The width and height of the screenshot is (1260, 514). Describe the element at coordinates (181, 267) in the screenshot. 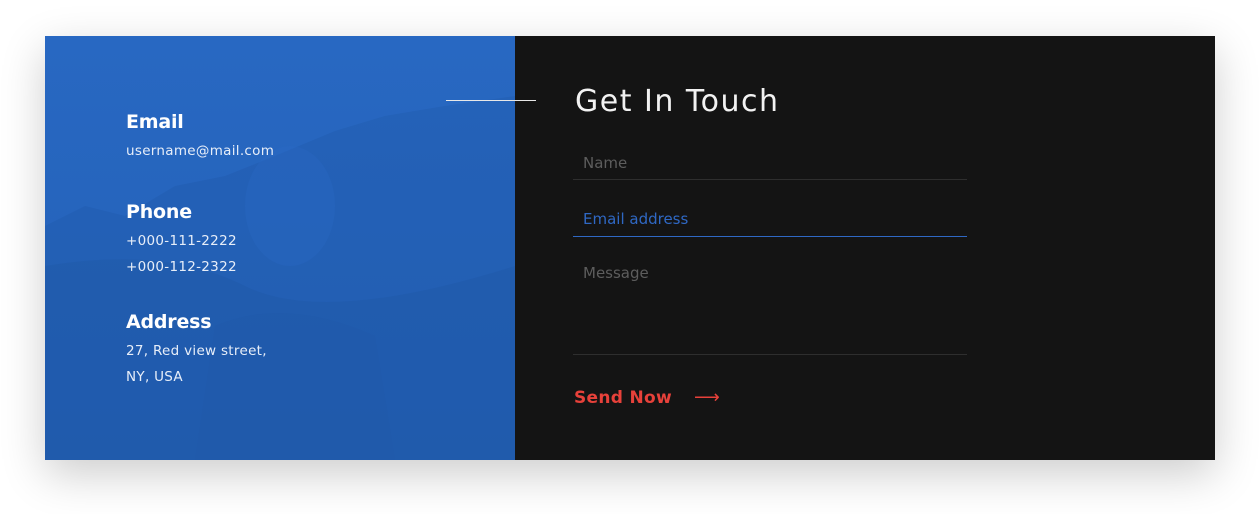

I see `phone-number: +000-112-2322` at that location.